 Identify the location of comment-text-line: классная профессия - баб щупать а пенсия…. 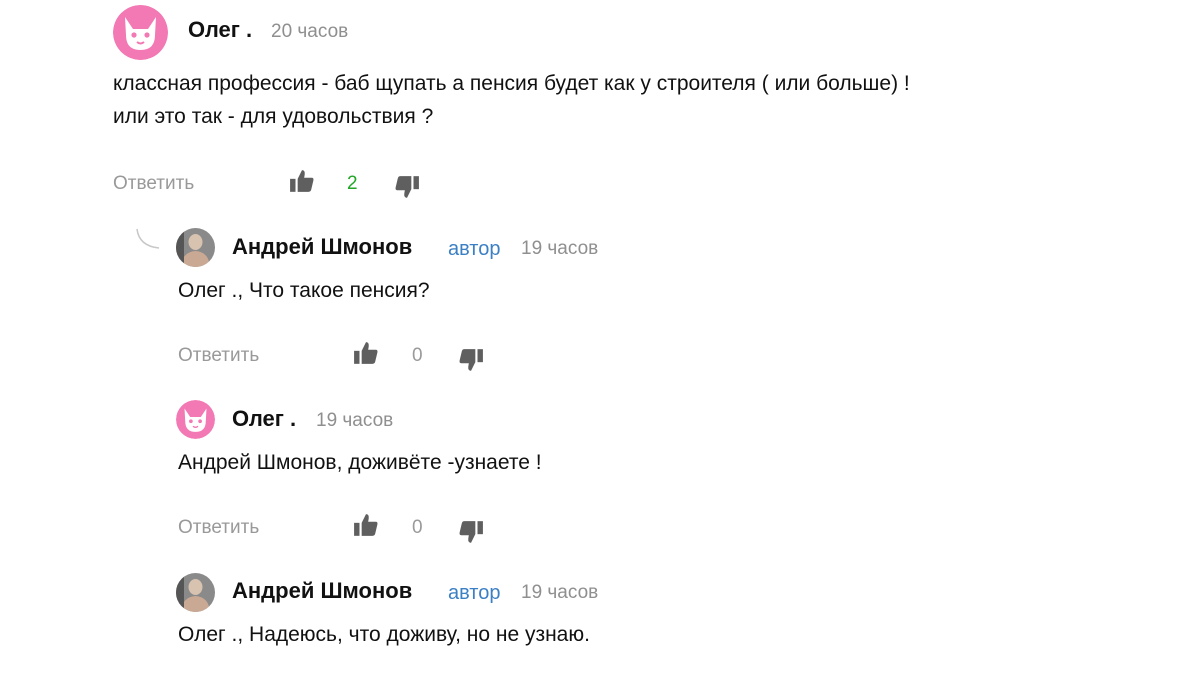
(511, 83).